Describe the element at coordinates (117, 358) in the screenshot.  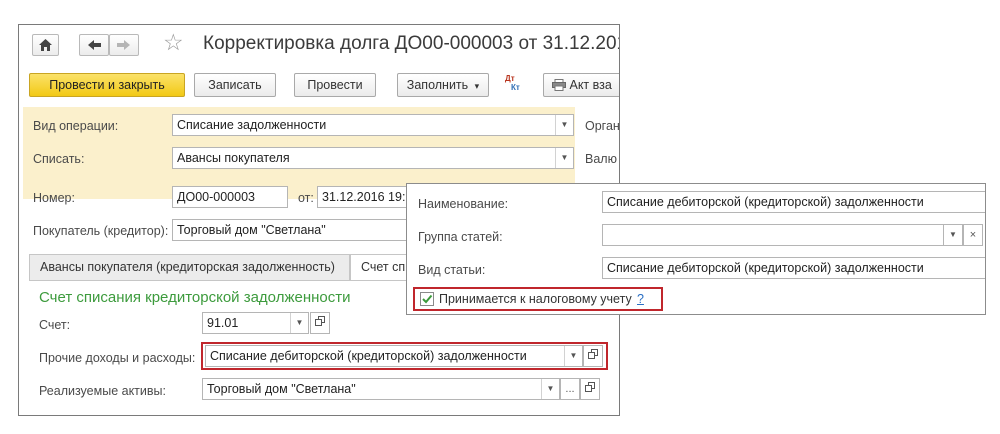
I see `other-income-label: Прочие доходы и расходы:` at that location.